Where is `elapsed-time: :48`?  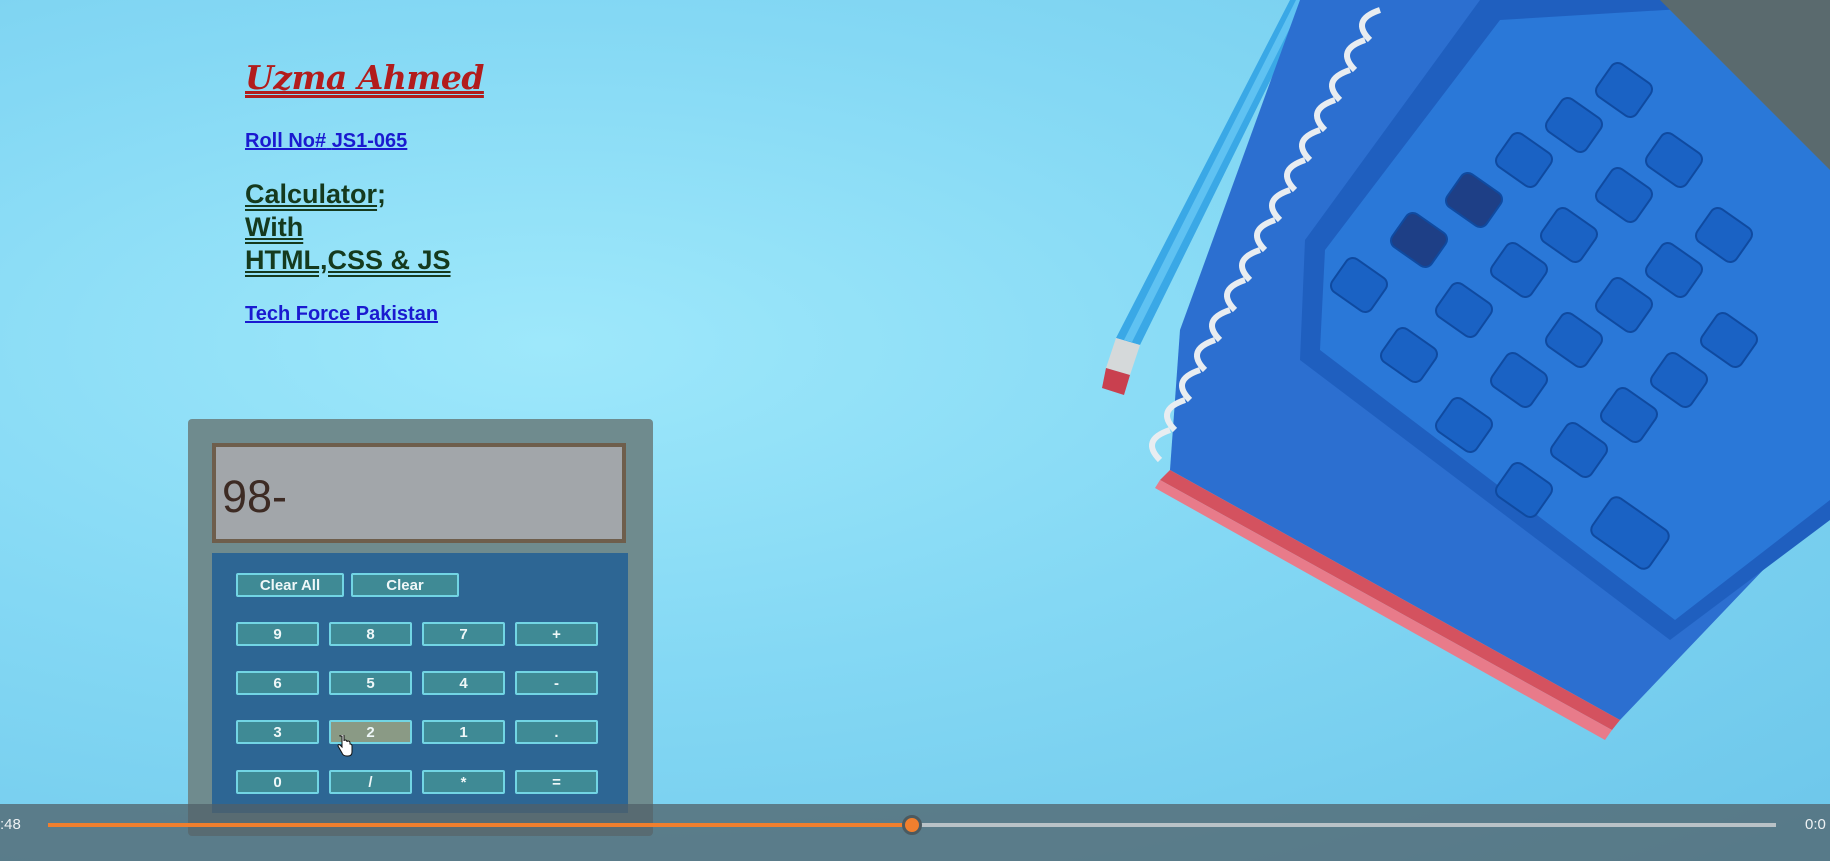 elapsed-time: :48 is located at coordinates (10, 824).